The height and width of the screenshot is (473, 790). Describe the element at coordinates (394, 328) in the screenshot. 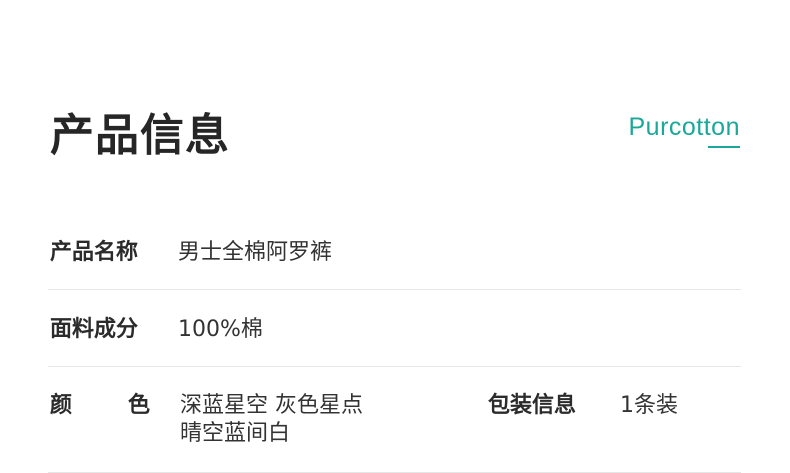

I see `spec-row-material` at that location.